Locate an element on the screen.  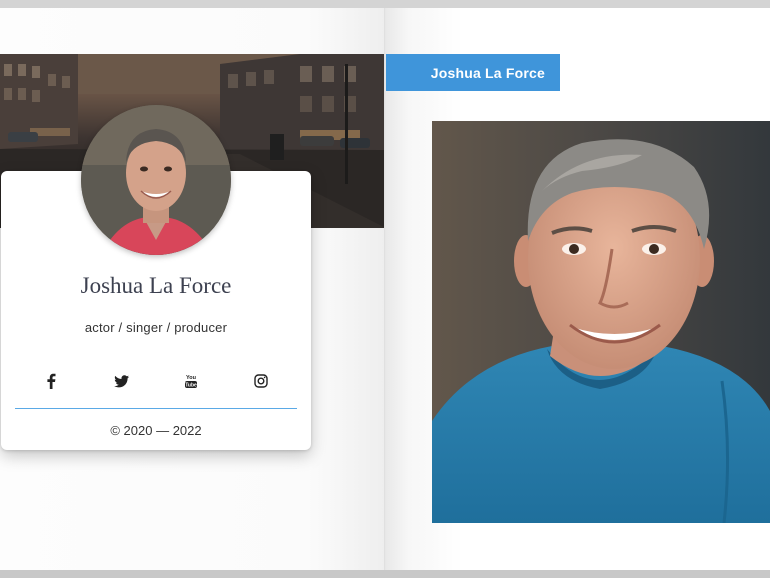
card-divider is located at coordinates (156, 408).